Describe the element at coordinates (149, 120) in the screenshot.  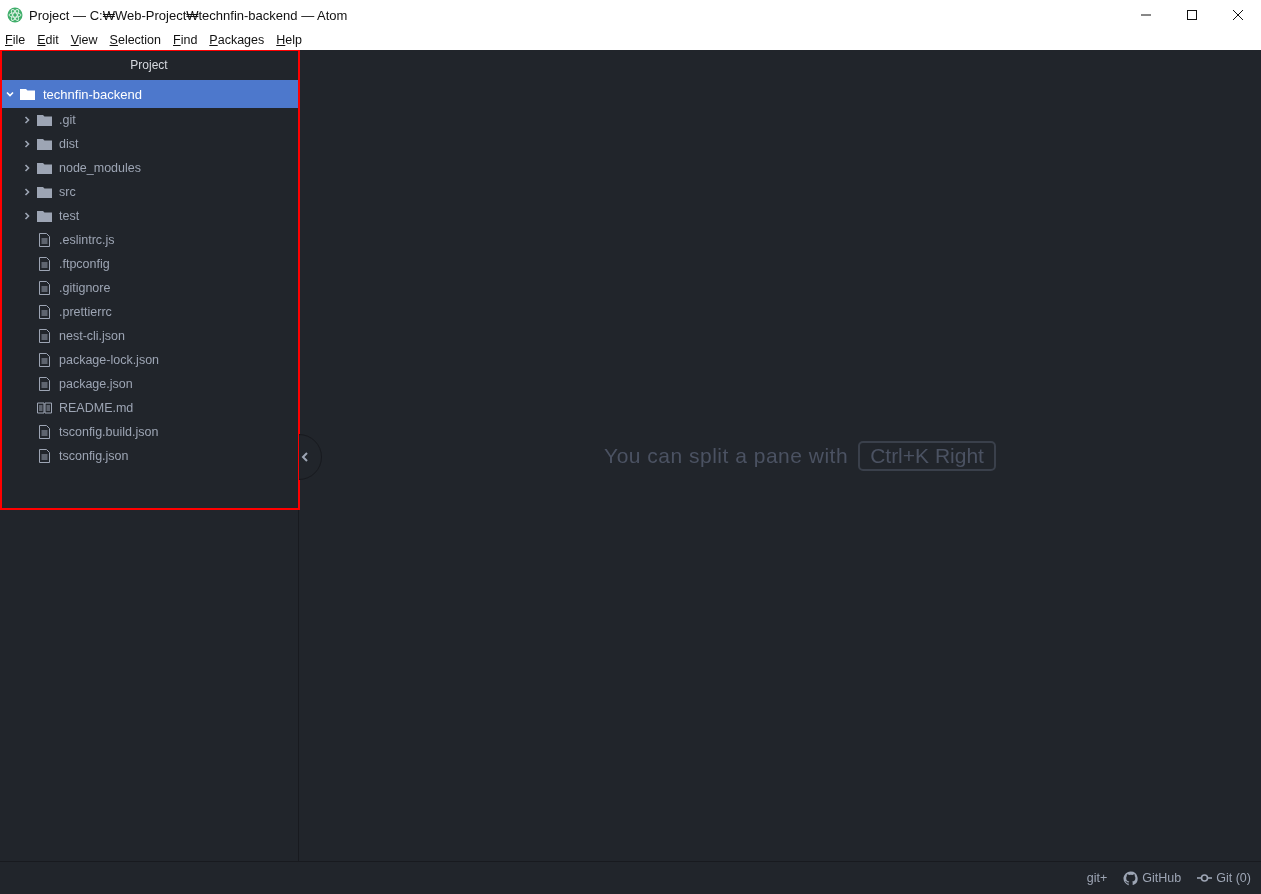
I see `tree-entry: .git` at that location.